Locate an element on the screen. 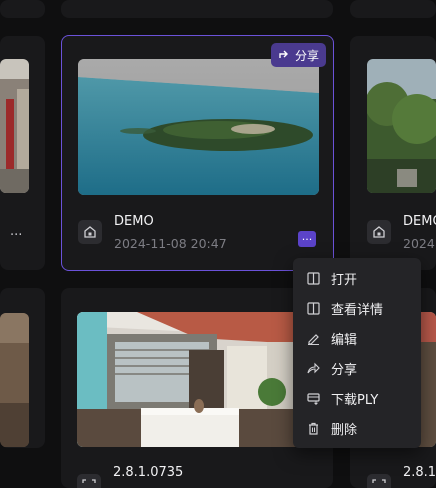  menu-item-label: 删除 is located at coordinates (344, 430).